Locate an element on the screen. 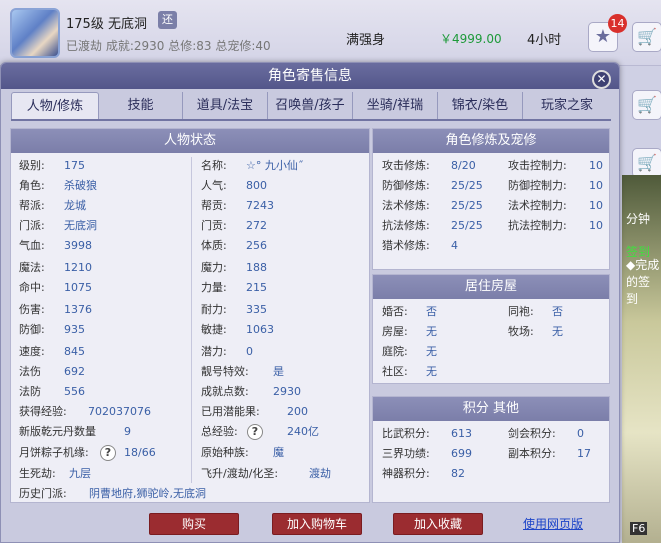 The width and height of the screenshot is (661, 543). history-value: 阴曹地府,狮驼岭,无底洞 is located at coordinates (147, 493).